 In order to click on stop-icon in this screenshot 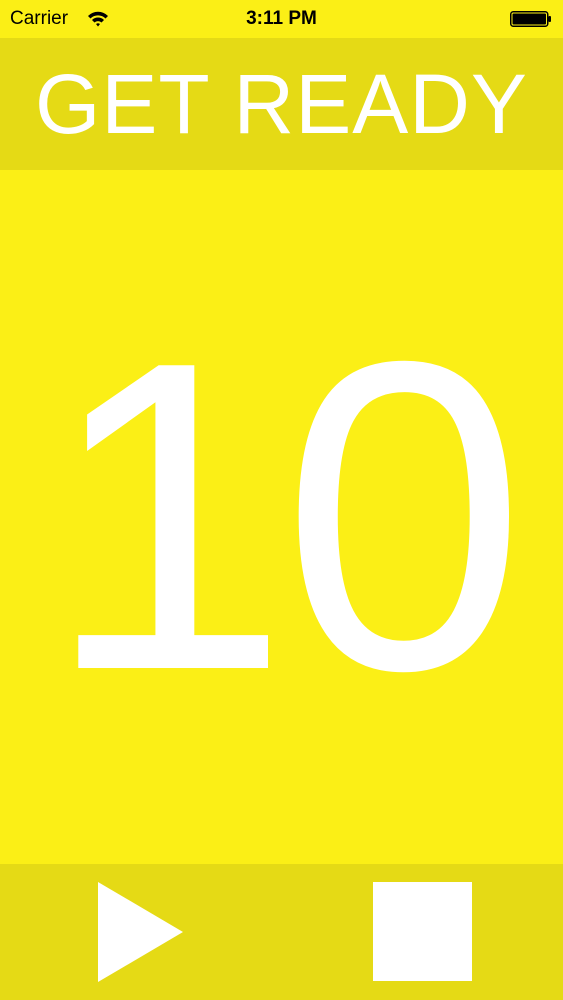, I will do `click(422, 931)`.